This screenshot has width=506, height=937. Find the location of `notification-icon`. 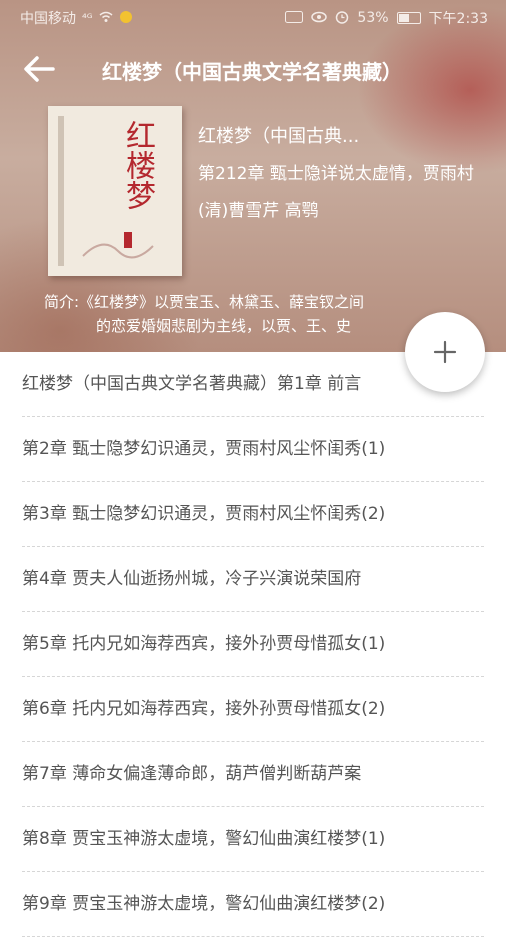

notification-icon is located at coordinates (126, 18).